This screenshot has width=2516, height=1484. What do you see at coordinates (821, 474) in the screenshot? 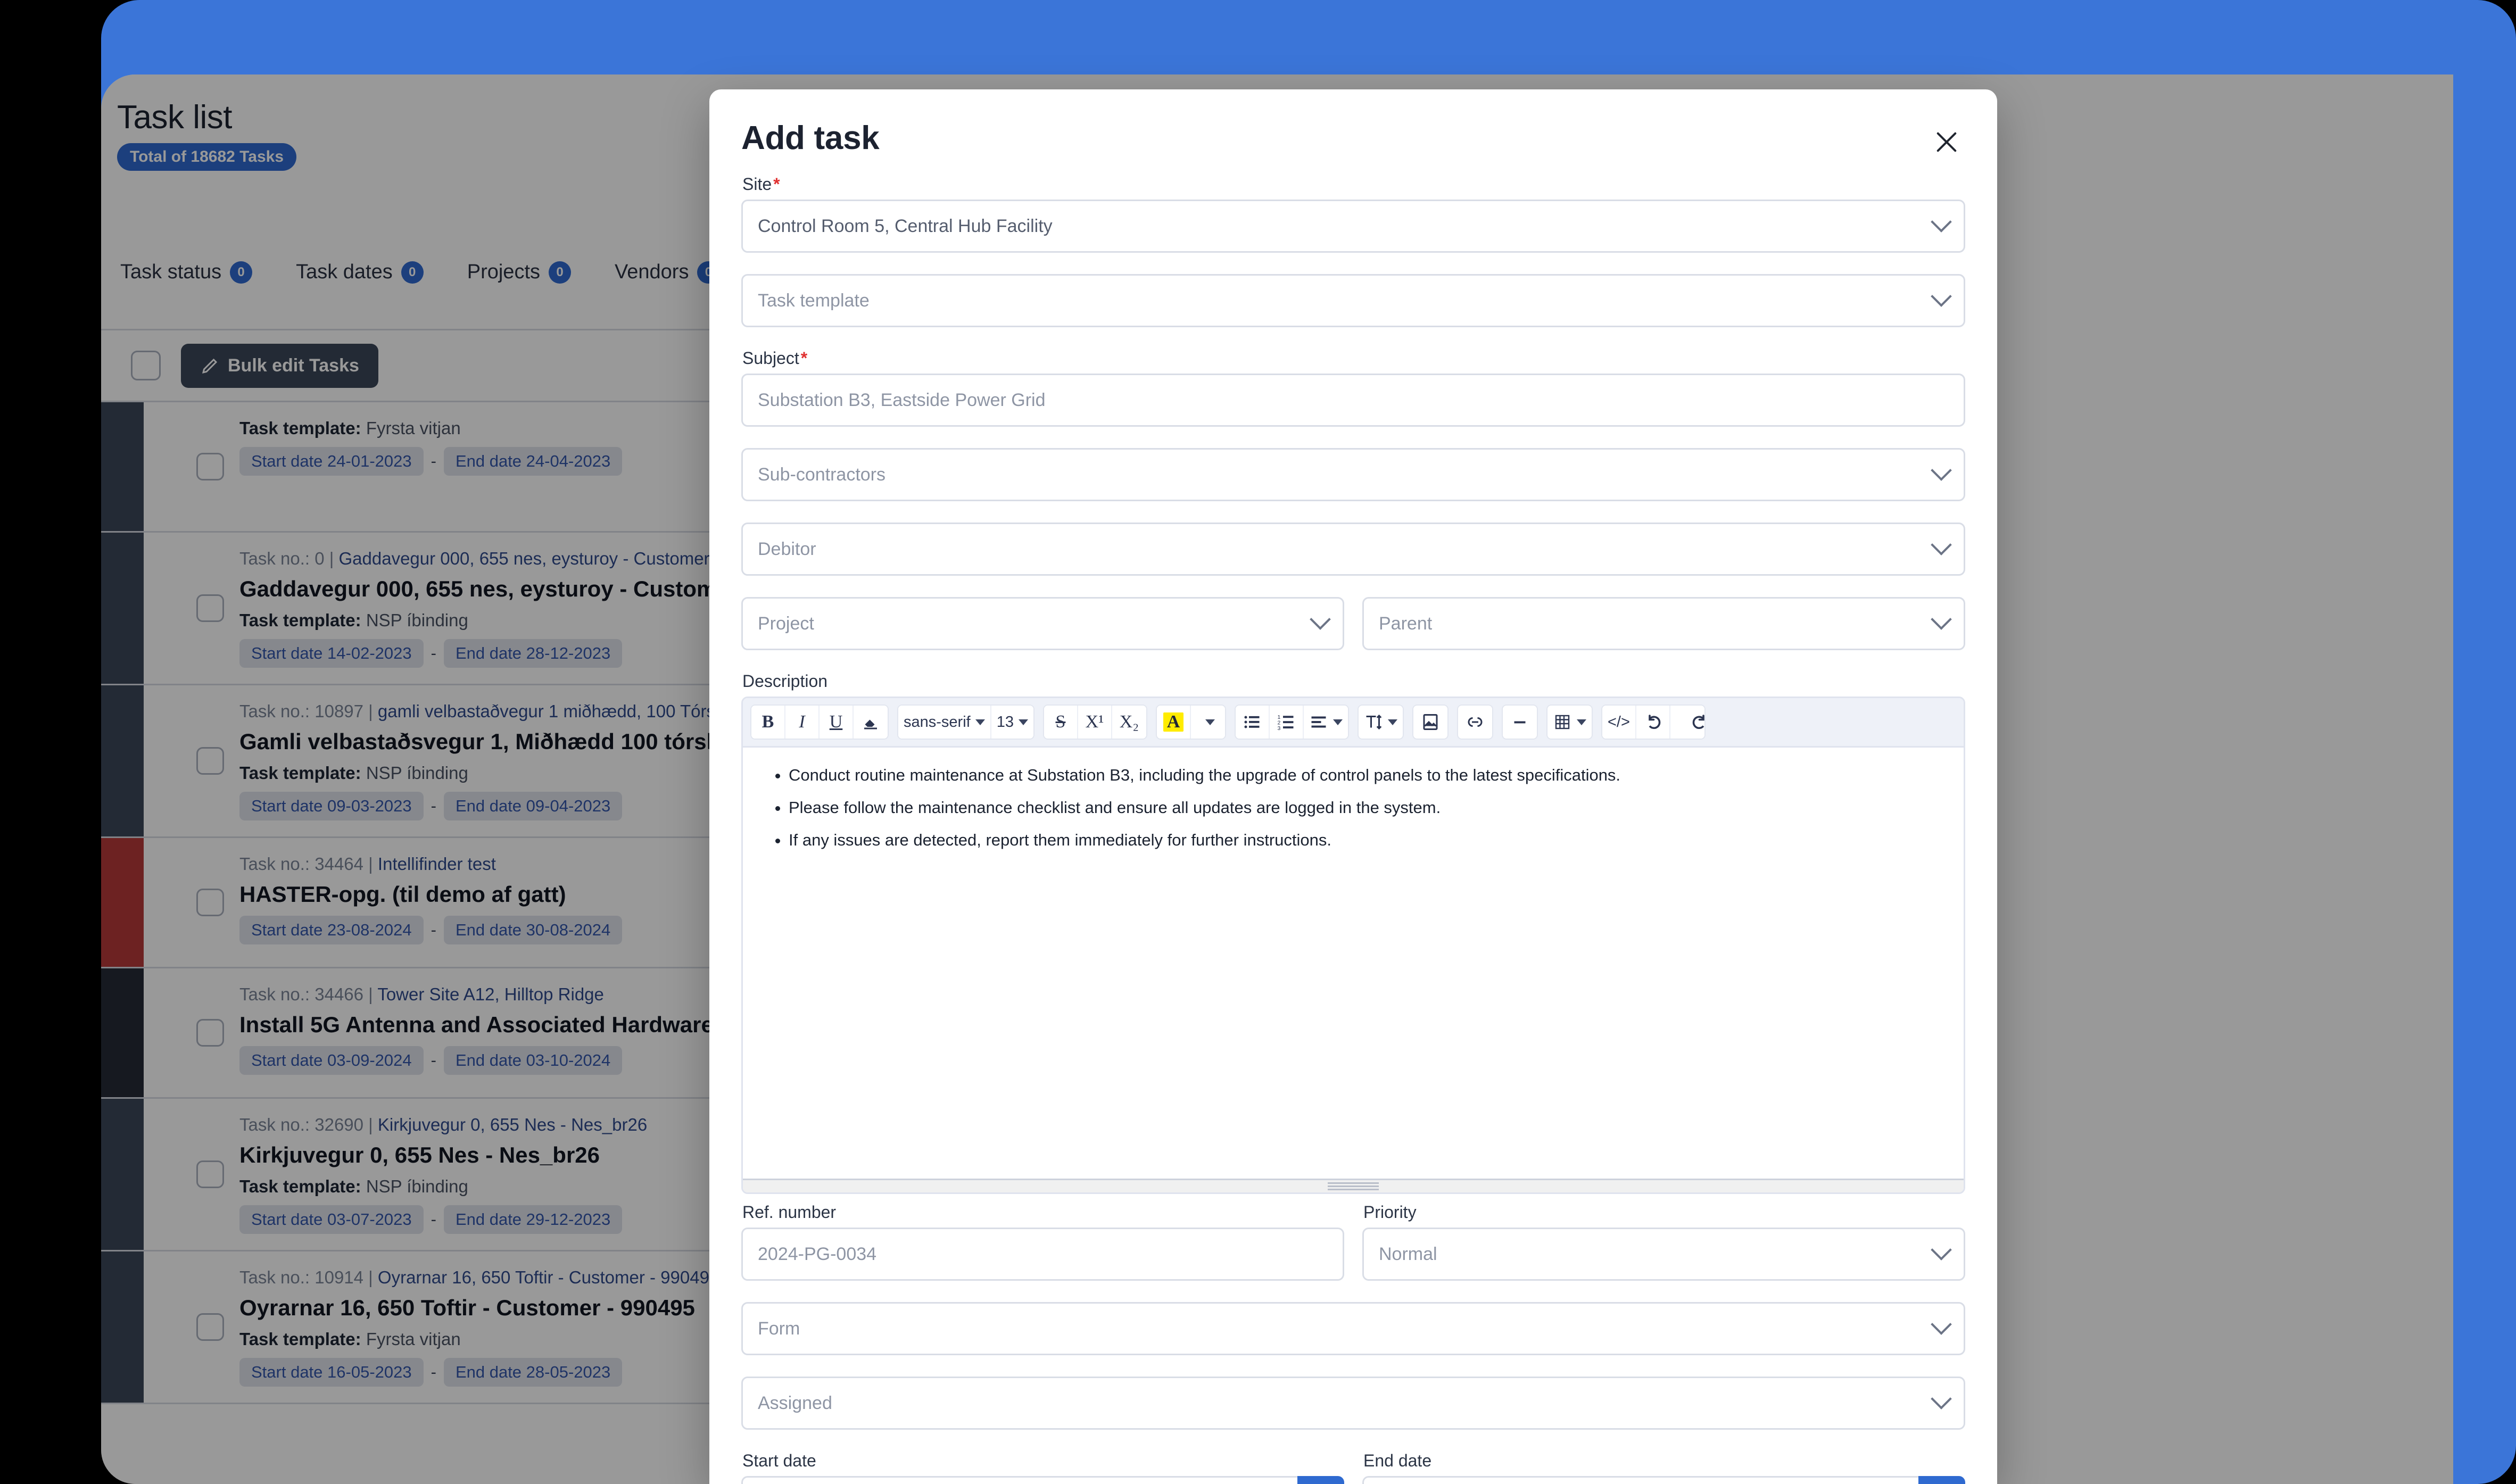
I see `sub-contractors-value: Sub-contractors` at bounding box center [821, 474].